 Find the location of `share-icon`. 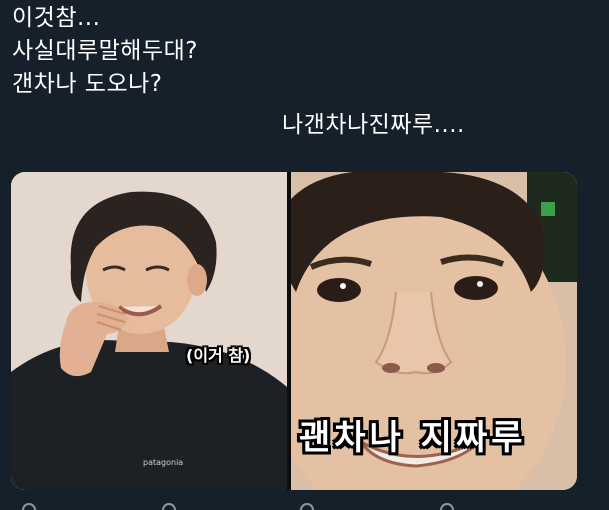

share-icon is located at coordinates (447, 506).